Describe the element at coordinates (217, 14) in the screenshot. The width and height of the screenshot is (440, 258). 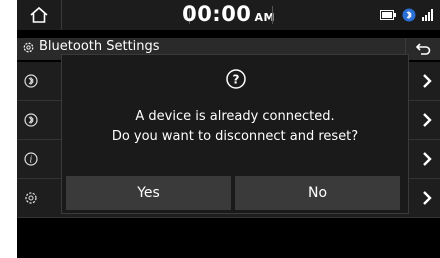
I see `clock-time: 00:00` at that location.